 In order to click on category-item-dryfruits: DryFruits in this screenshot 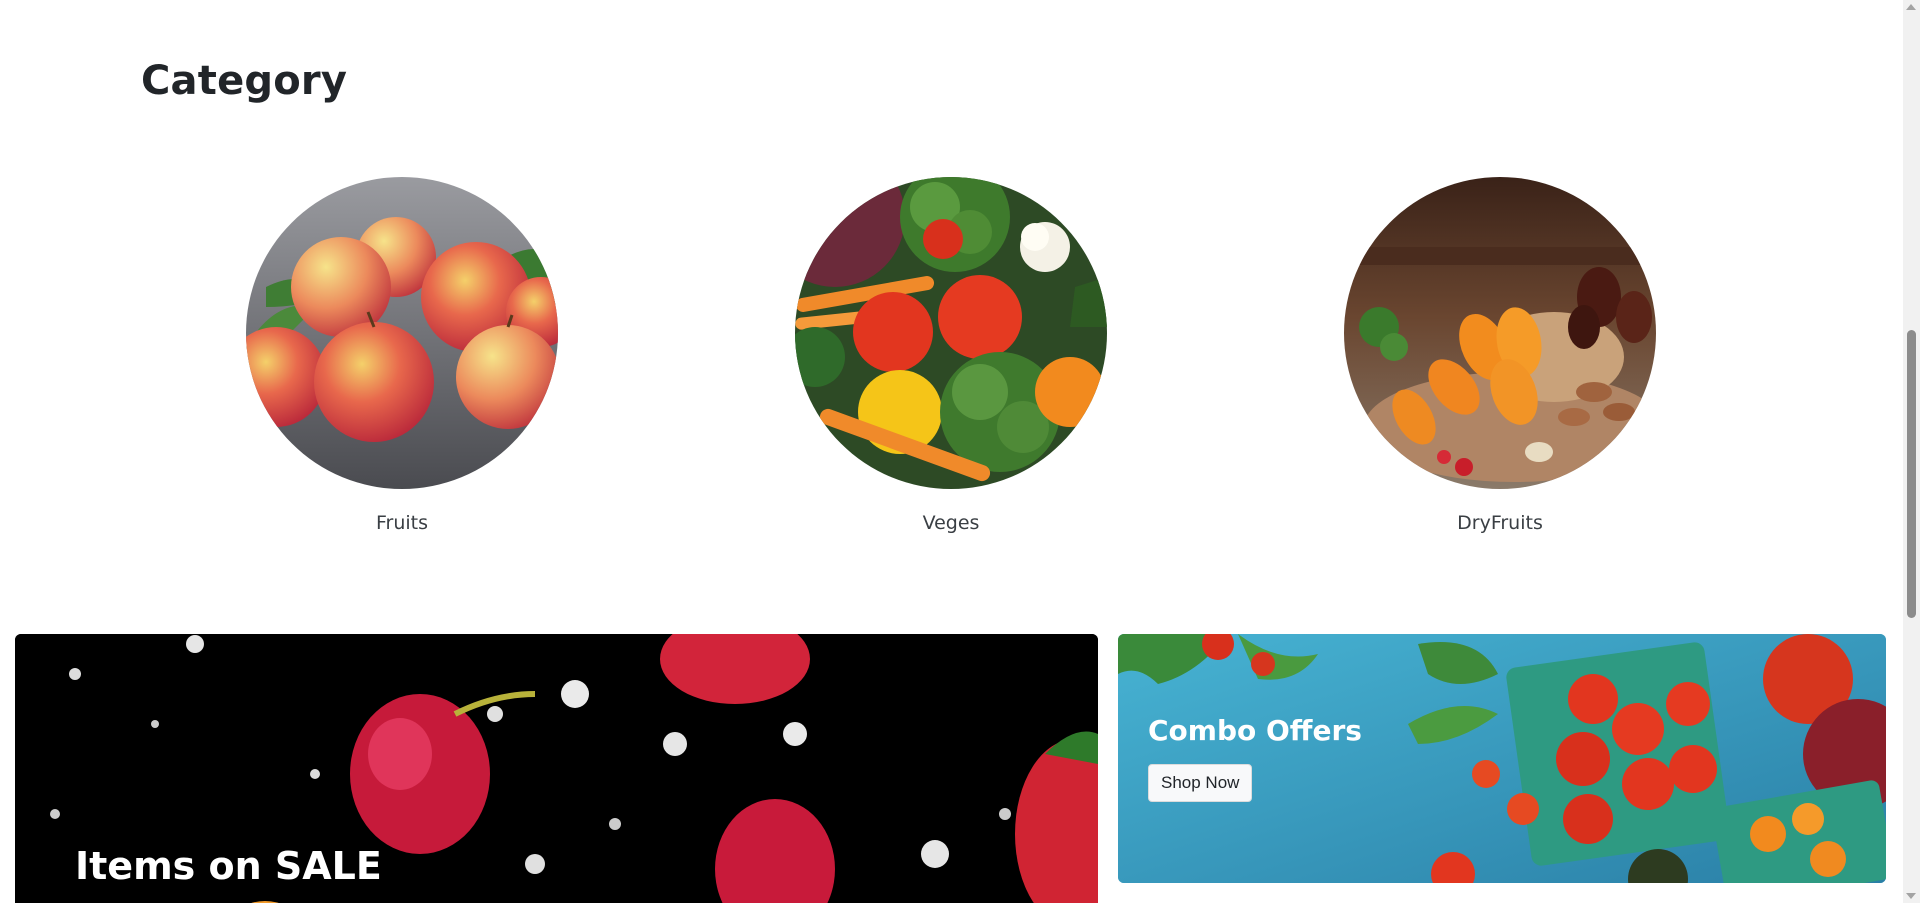, I will do `click(1500, 355)`.